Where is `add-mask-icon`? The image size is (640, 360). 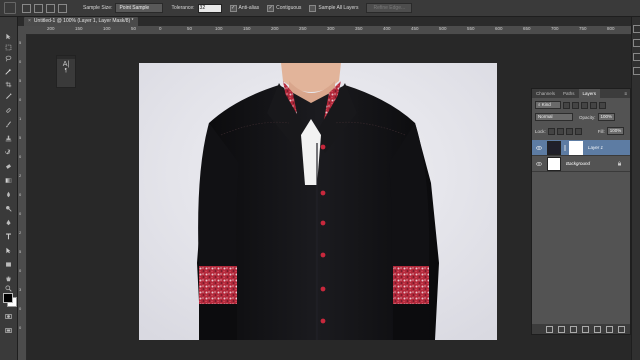 add-mask-icon is located at coordinates (573, 329).